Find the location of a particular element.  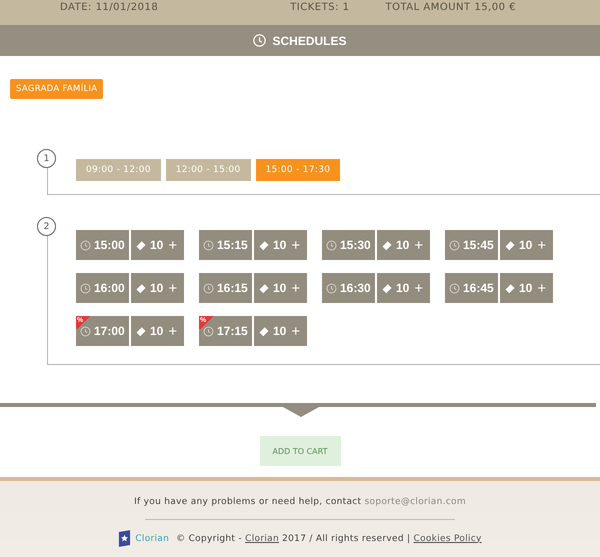

company-link: Clorian is located at coordinates (262, 539).